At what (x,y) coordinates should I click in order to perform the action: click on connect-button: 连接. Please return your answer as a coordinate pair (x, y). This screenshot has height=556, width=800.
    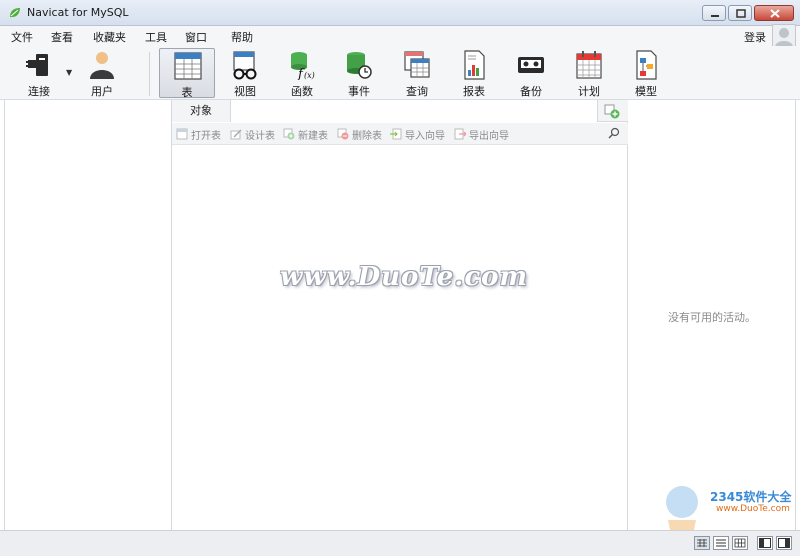
    Looking at the image, I should click on (39, 73).